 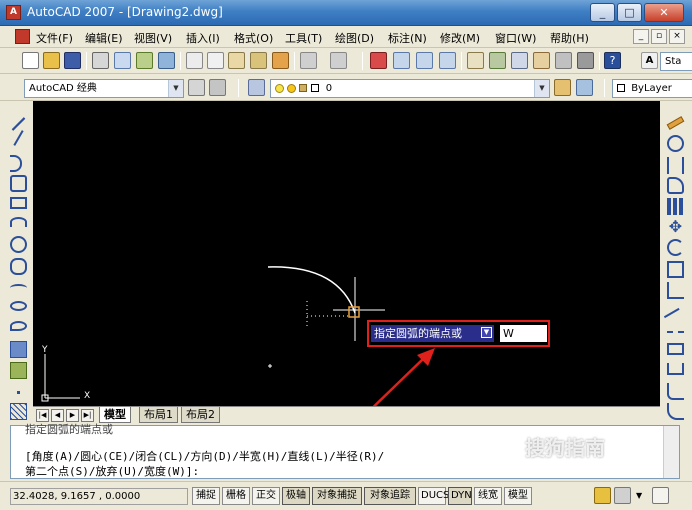 I want to click on menu-edit: 编辑(E), so click(x=104, y=38).